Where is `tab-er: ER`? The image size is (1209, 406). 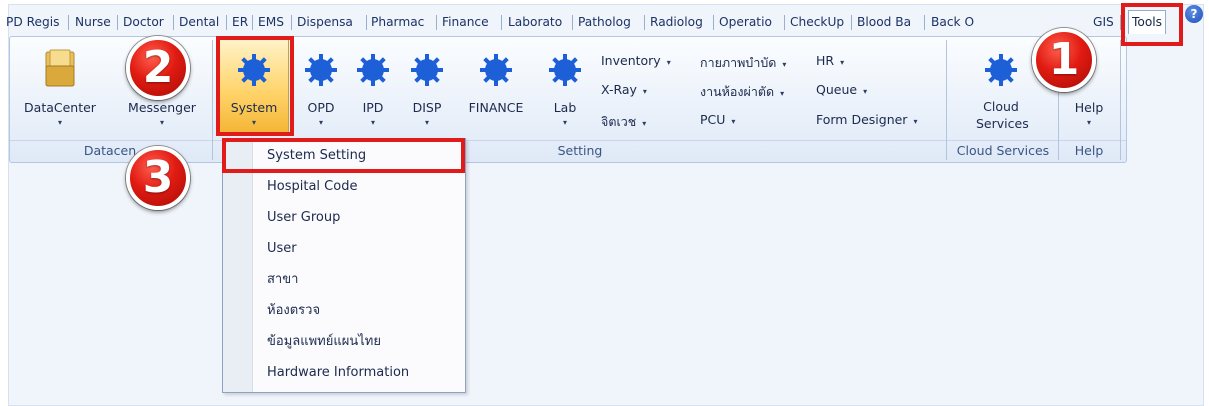
tab-er: ER is located at coordinates (240, 22).